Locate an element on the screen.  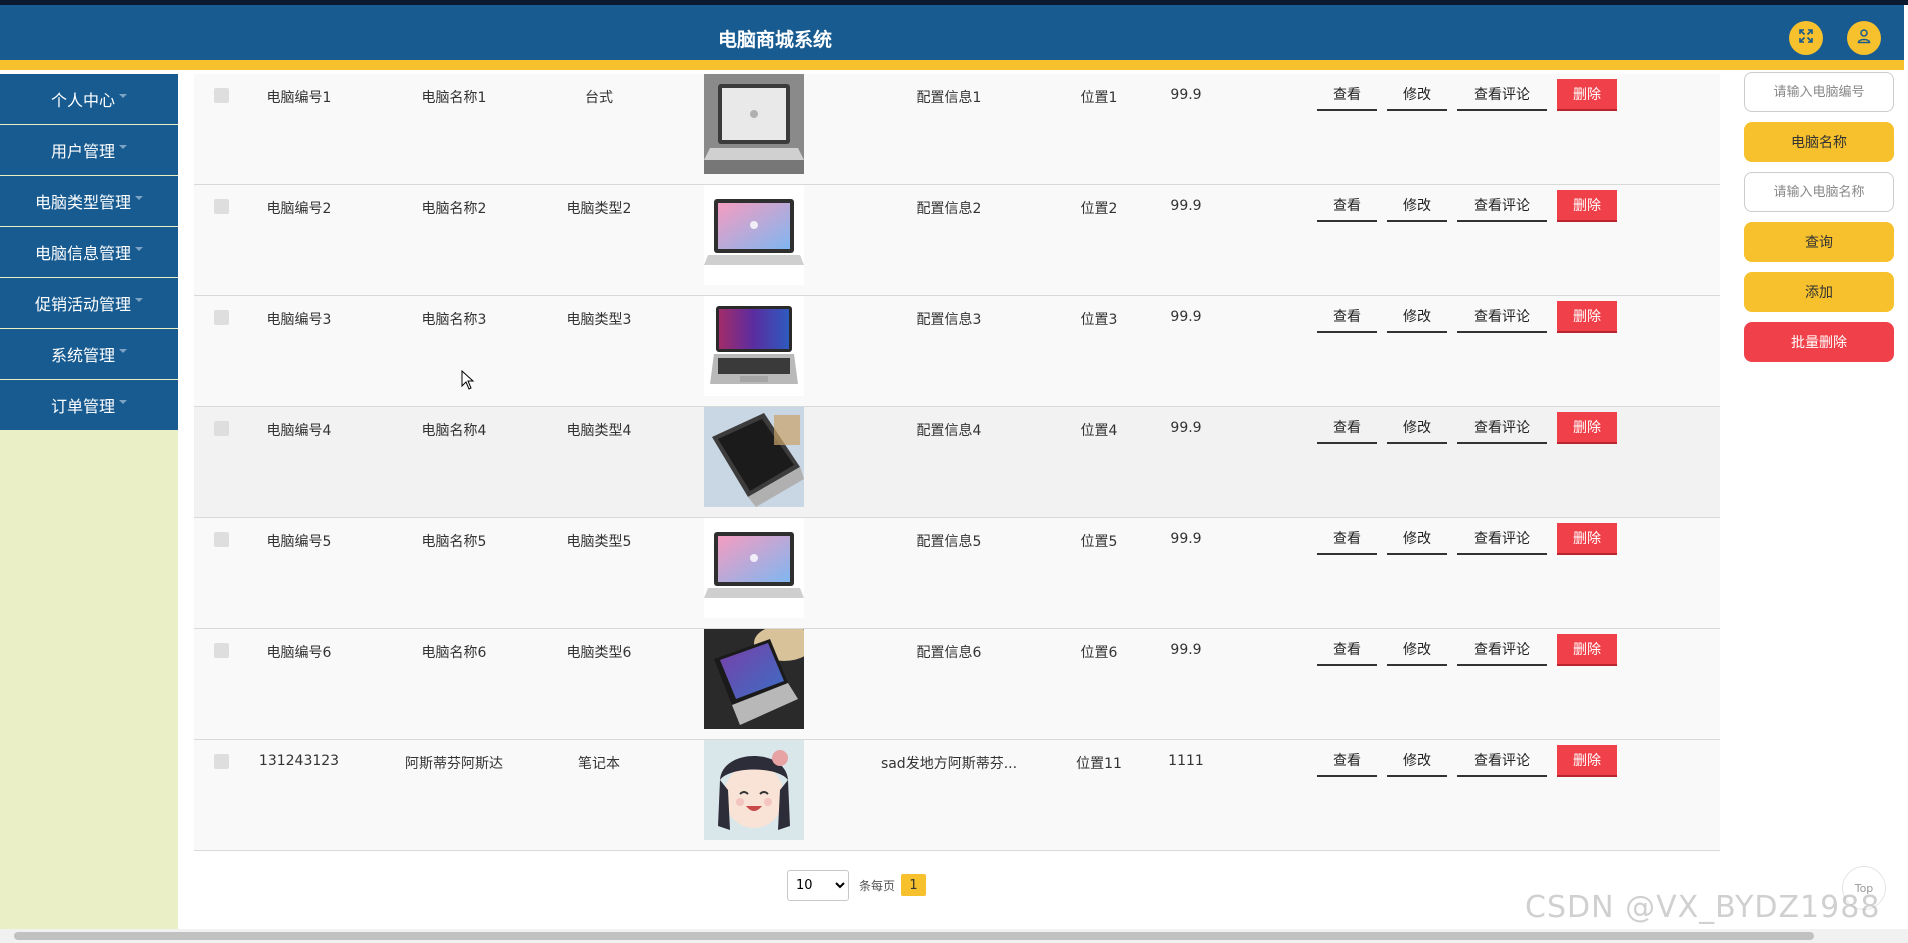
fullscreen-button is located at coordinates (1806, 38).